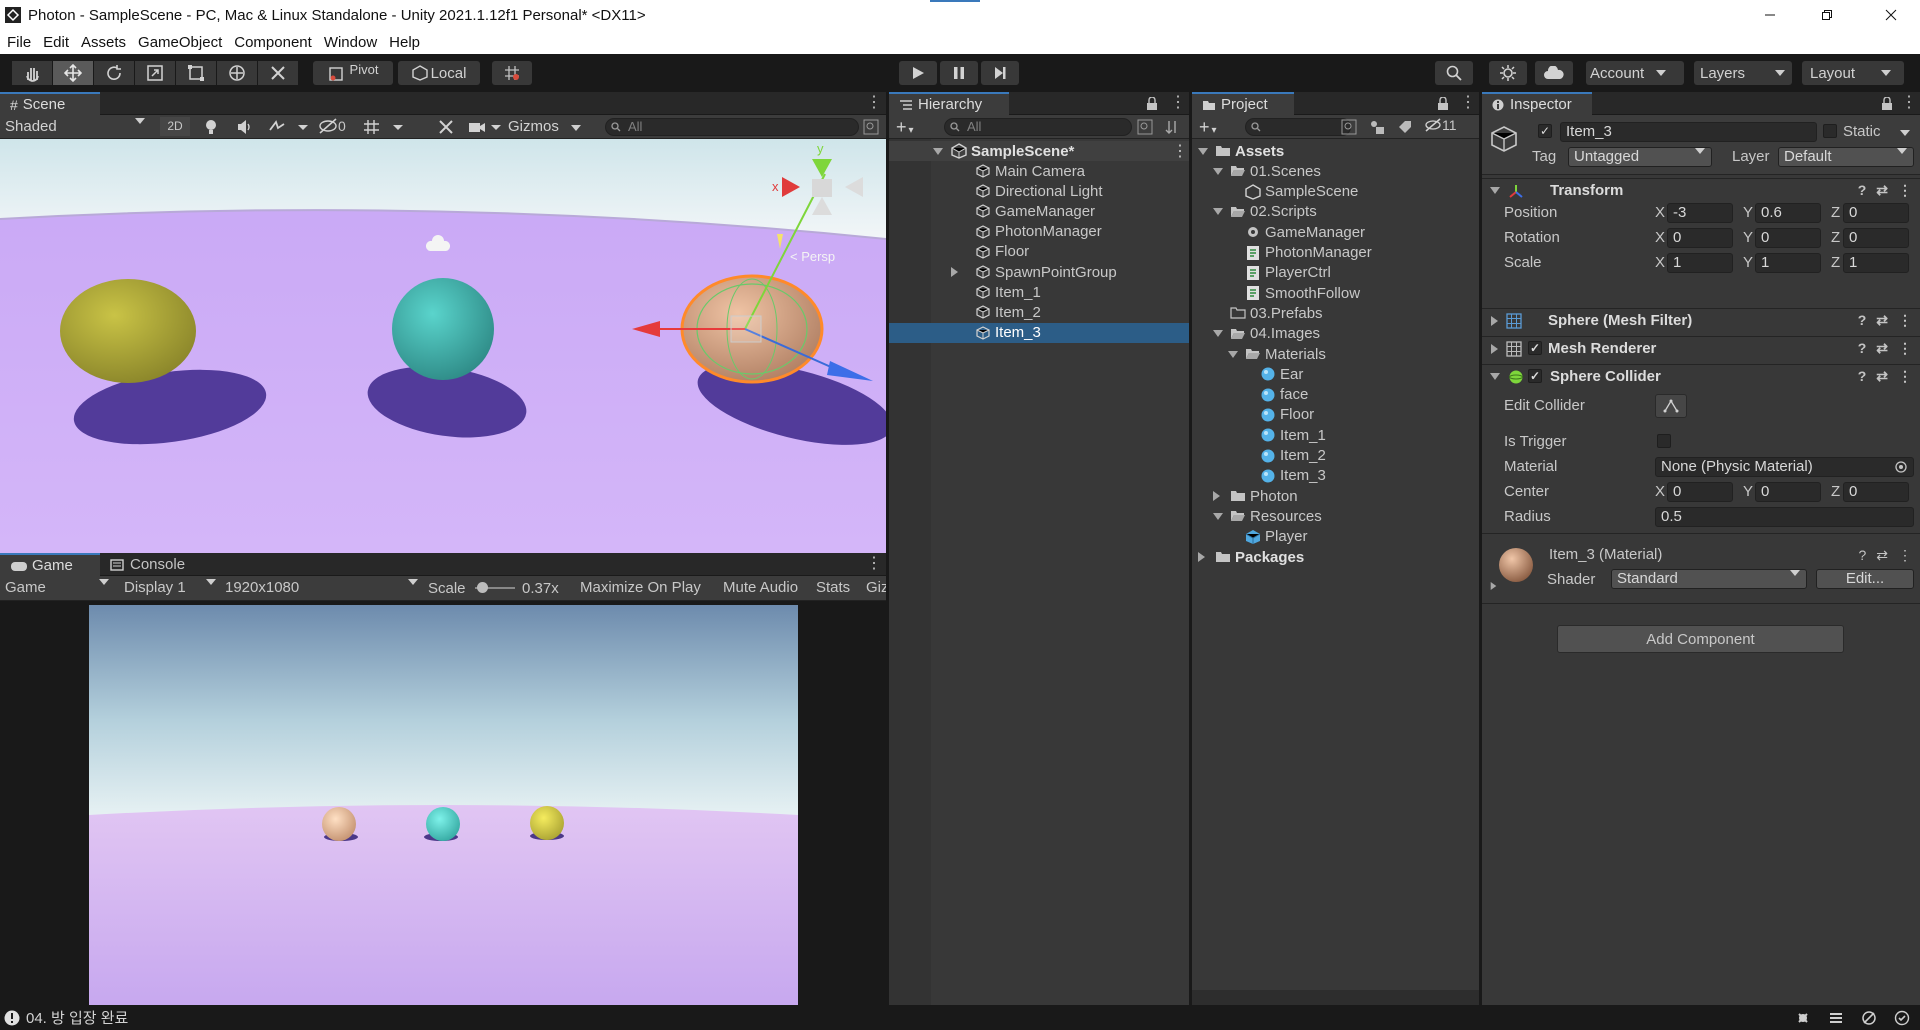  Describe the element at coordinates (1335, 537) in the screenshot. I see `project-item: Player` at that location.